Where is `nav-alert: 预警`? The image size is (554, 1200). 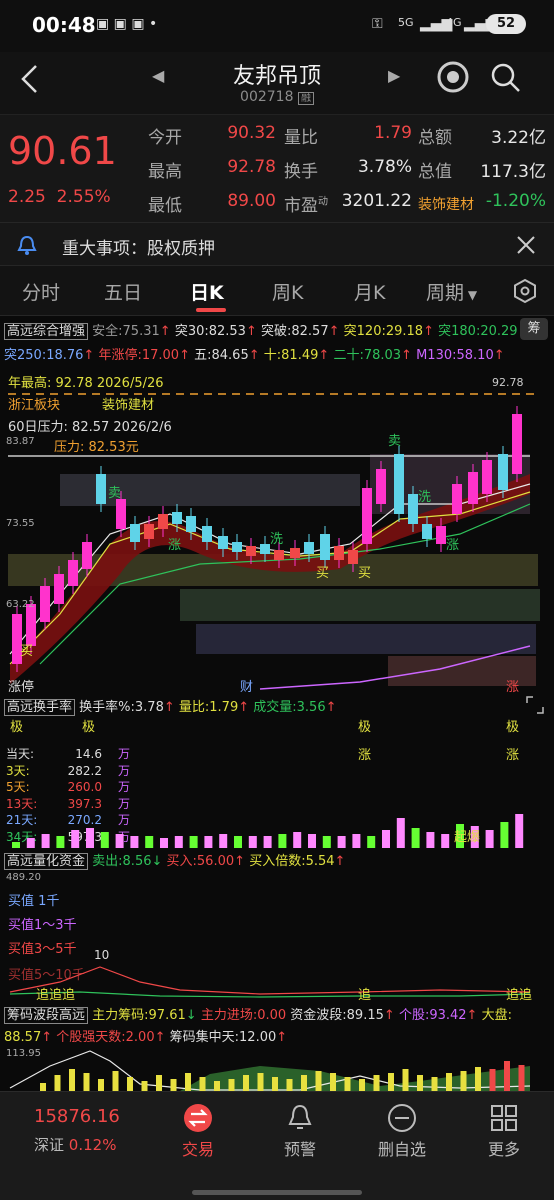
nav-alert: 预警 is located at coordinates (300, 1133).